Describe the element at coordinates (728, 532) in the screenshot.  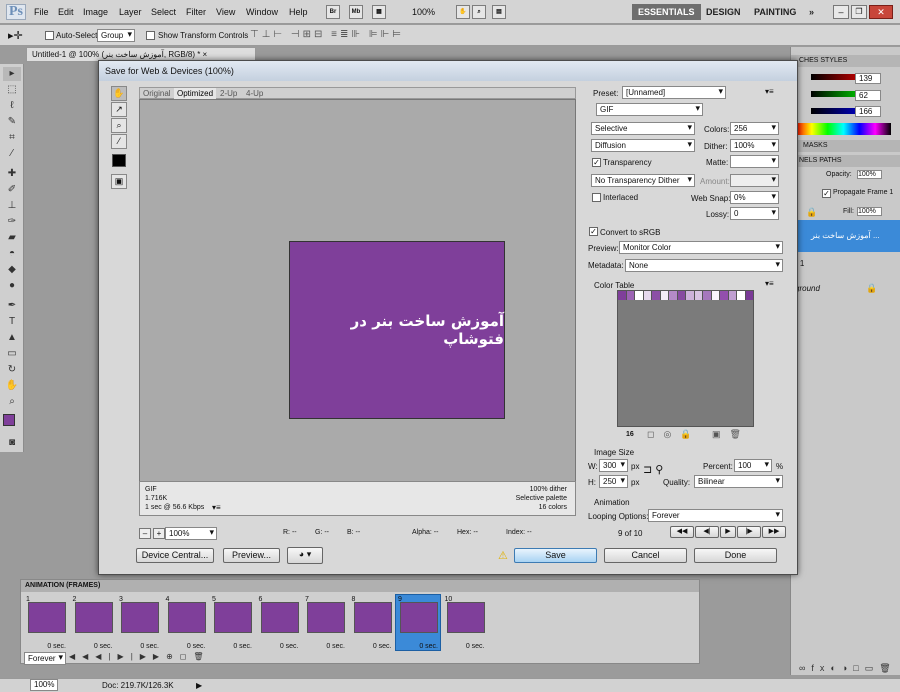
I see `play-icon: ▶` at that location.